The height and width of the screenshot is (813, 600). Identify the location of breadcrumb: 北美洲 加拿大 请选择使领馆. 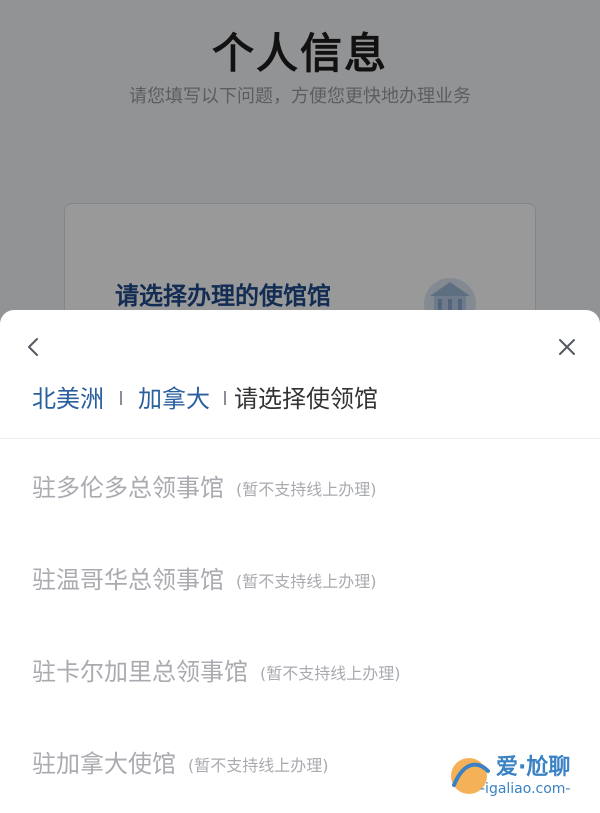
(205, 396).